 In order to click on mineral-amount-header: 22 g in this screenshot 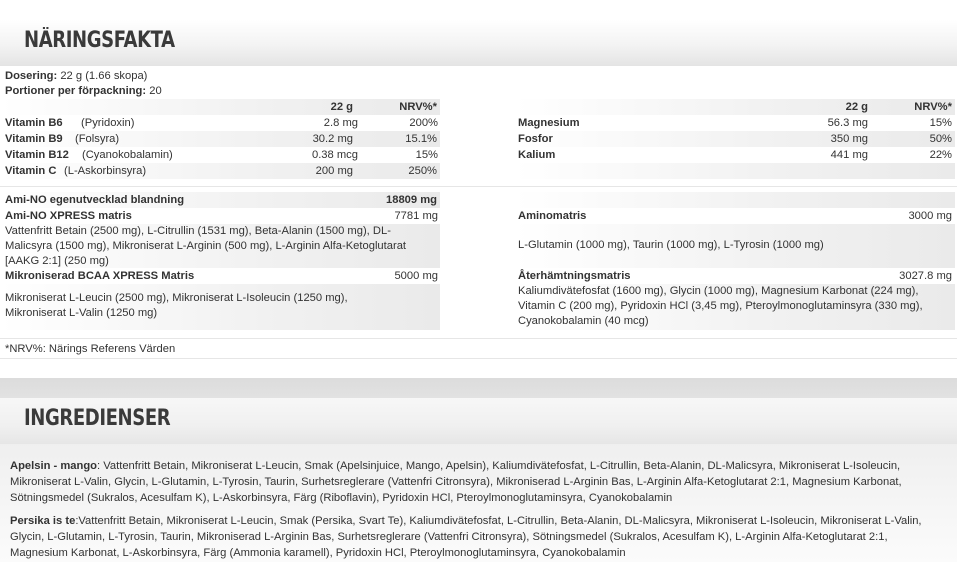, I will do `click(856, 107)`.